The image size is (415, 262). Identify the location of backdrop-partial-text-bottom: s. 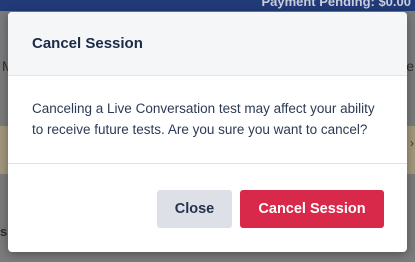
(4, 231).